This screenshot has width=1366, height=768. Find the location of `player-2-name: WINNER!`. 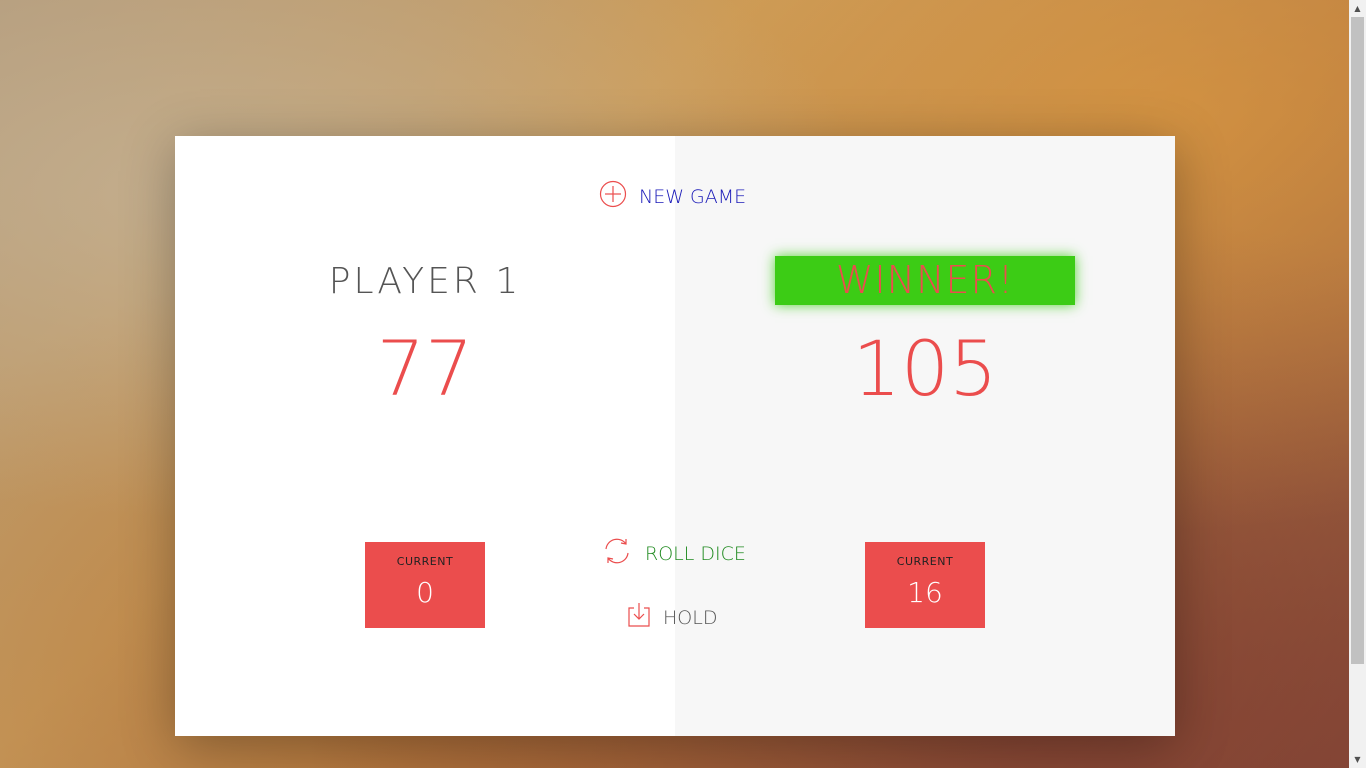

player-2-name: WINNER! is located at coordinates (925, 280).